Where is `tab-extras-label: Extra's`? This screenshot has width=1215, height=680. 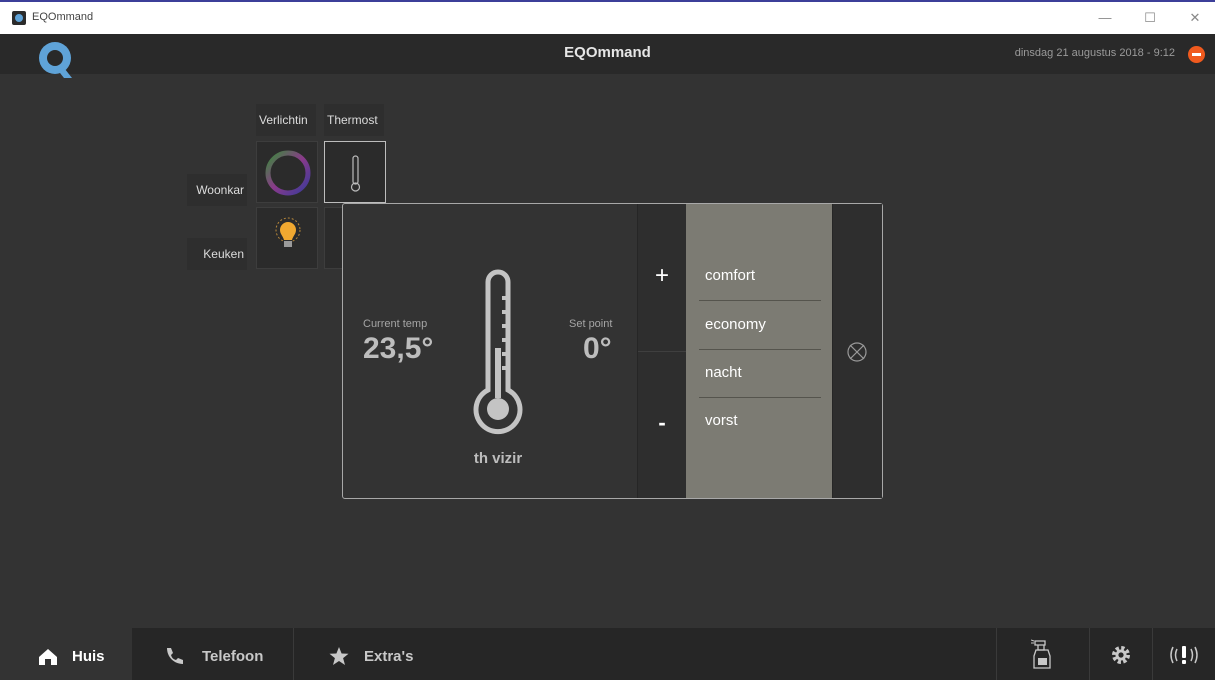
tab-extras-label: Extra's is located at coordinates (389, 656).